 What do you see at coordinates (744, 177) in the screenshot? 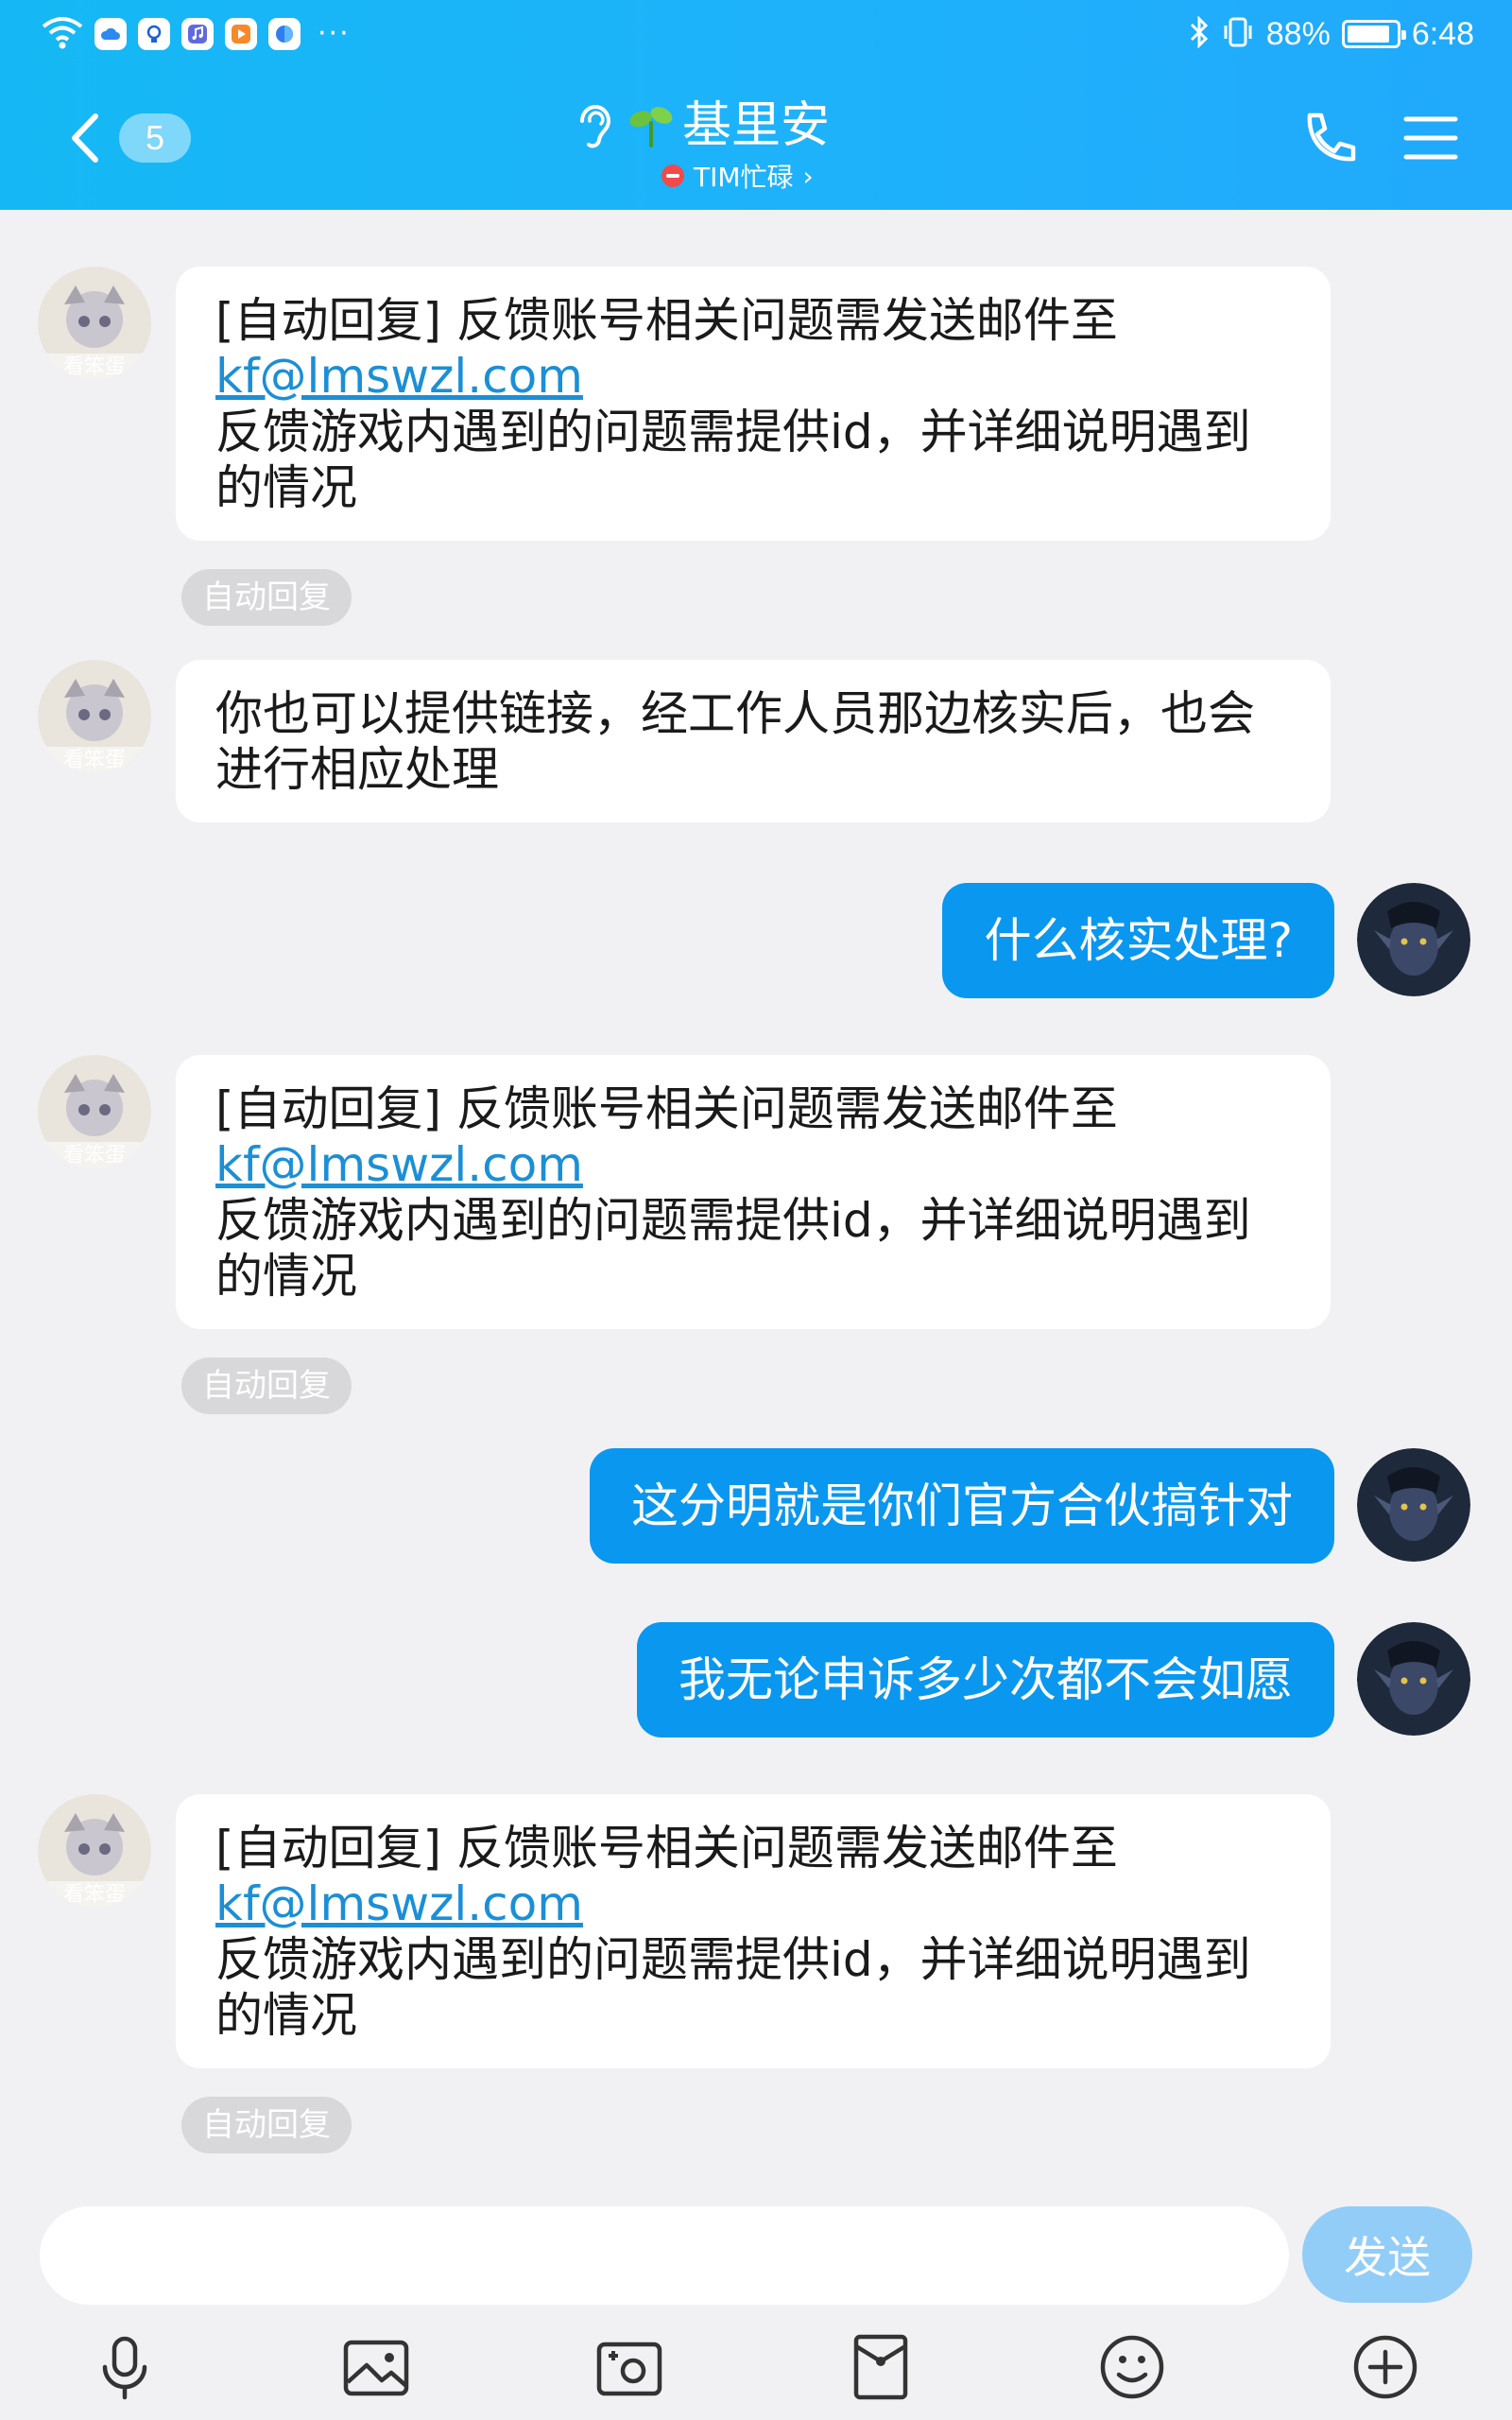
I see `status-text: TIM忙碌` at bounding box center [744, 177].